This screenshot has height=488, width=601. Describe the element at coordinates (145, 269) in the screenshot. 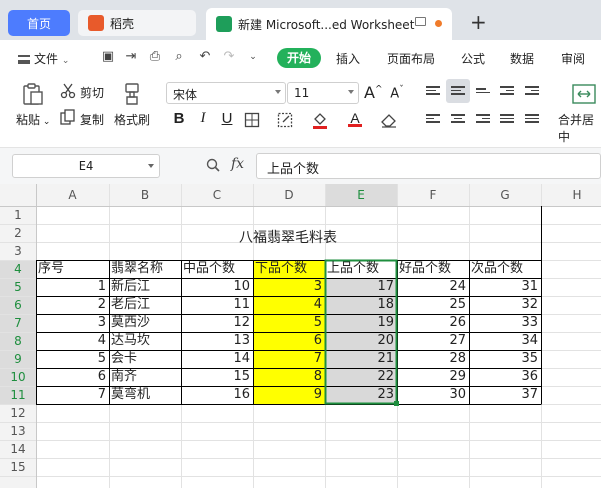

I see `header-cell: 翡翠名称` at that location.